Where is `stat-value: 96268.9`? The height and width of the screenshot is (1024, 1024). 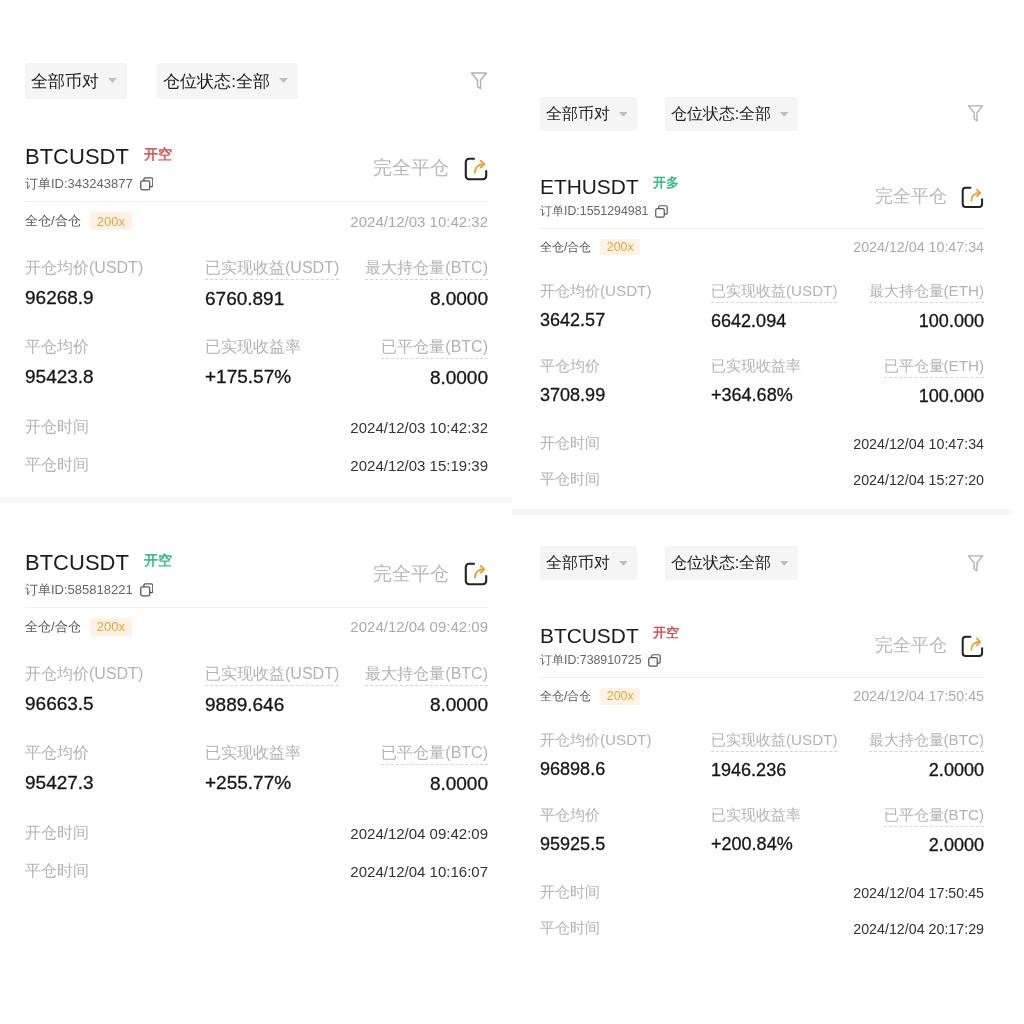 stat-value: 96268.9 is located at coordinates (59, 298).